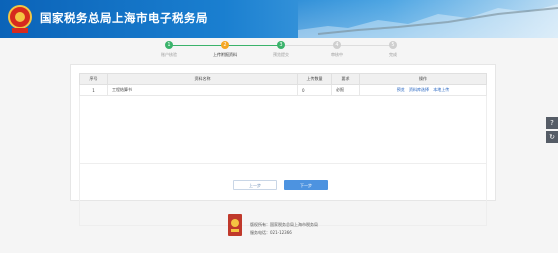 The height and width of the screenshot is (253, 558). What do you see at coordinates (337, 54) in the screenshot?
I see `step-label: 审核中` at bounding box center [337, 54].